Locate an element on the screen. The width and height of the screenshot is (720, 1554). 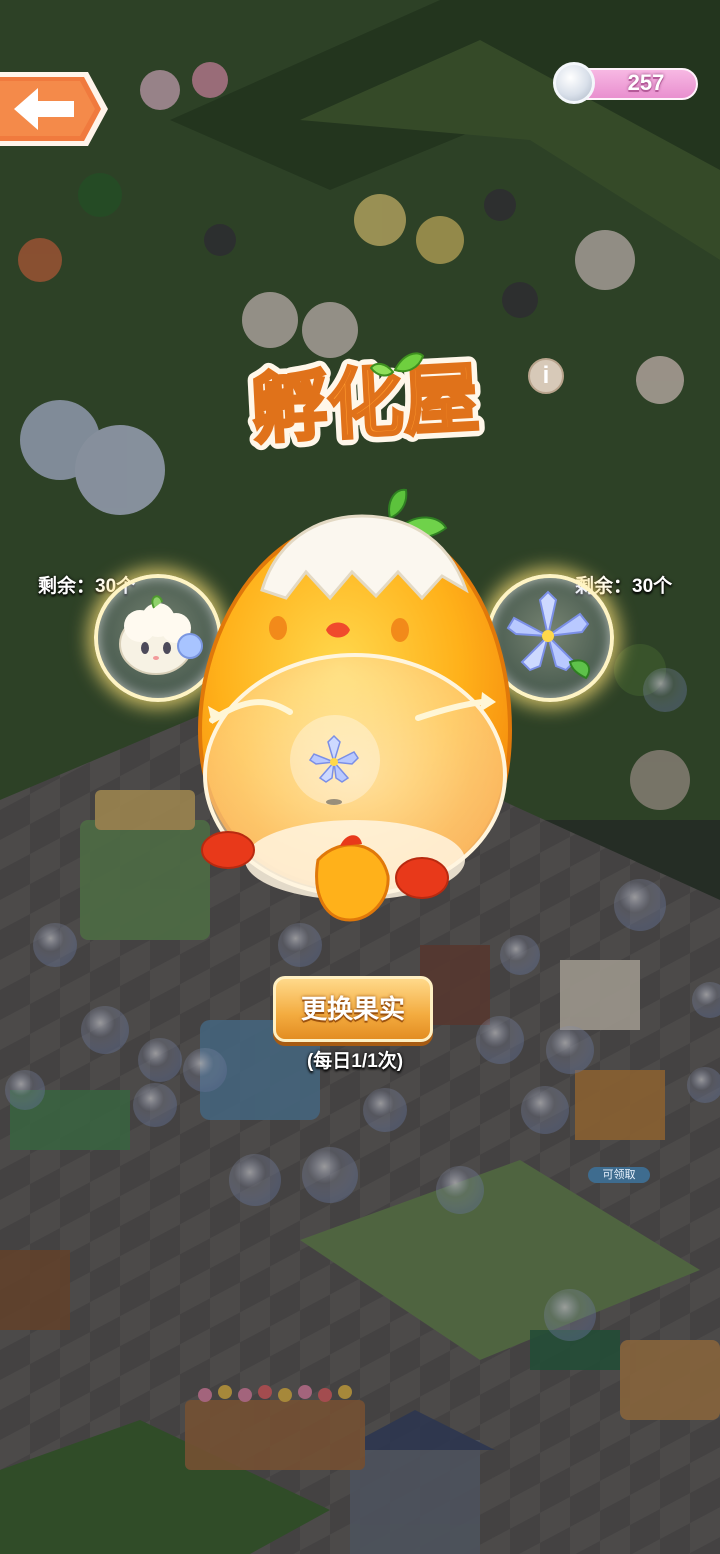
claimable-badge: 可领取 is located at coordinates (619, 1175).